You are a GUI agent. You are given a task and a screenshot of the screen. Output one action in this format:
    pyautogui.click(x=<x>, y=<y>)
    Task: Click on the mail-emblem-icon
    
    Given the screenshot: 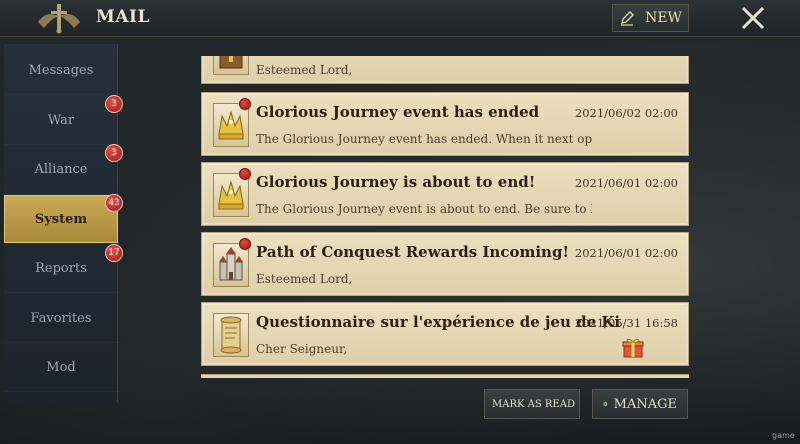 What is the action you would take?
    pyautogui.click(x=59, y=19)
    